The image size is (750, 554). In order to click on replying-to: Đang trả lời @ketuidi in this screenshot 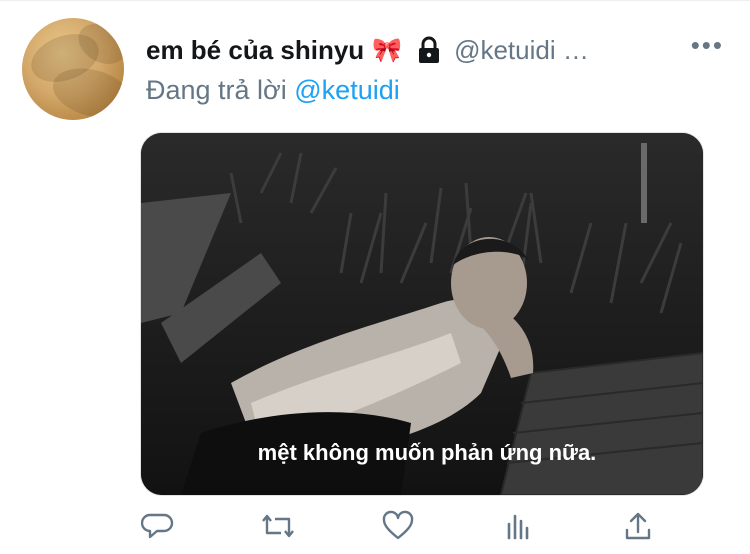, I will do `click(273, 90)`.